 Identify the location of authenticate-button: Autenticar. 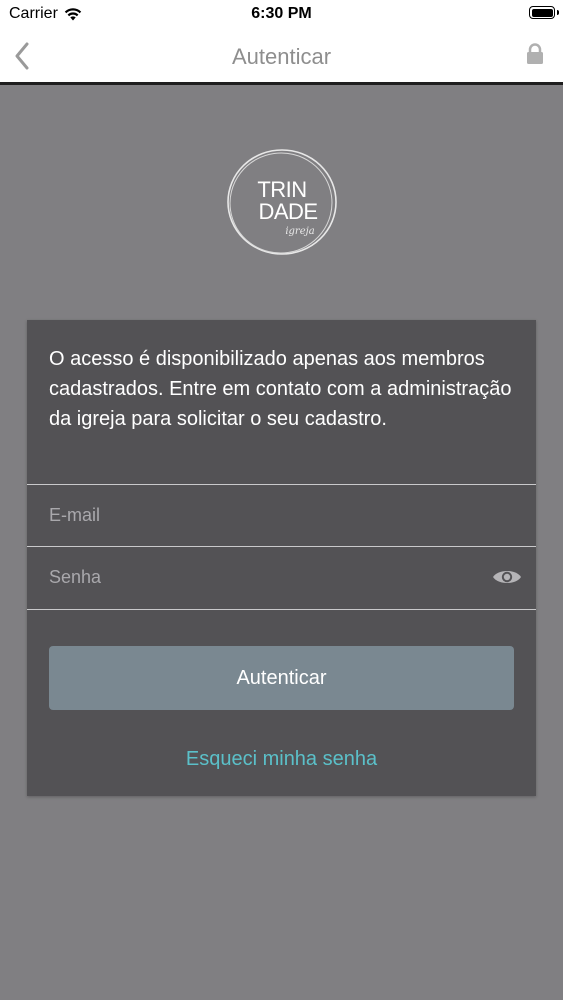
(281, 678).